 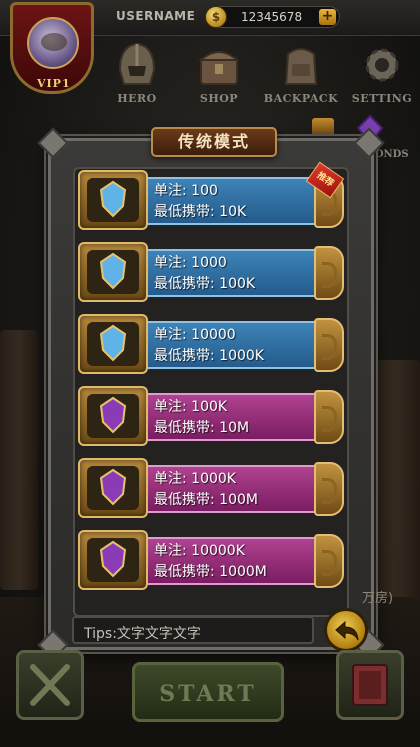 I want to click on start-button: START, so click(x=208, y=692).